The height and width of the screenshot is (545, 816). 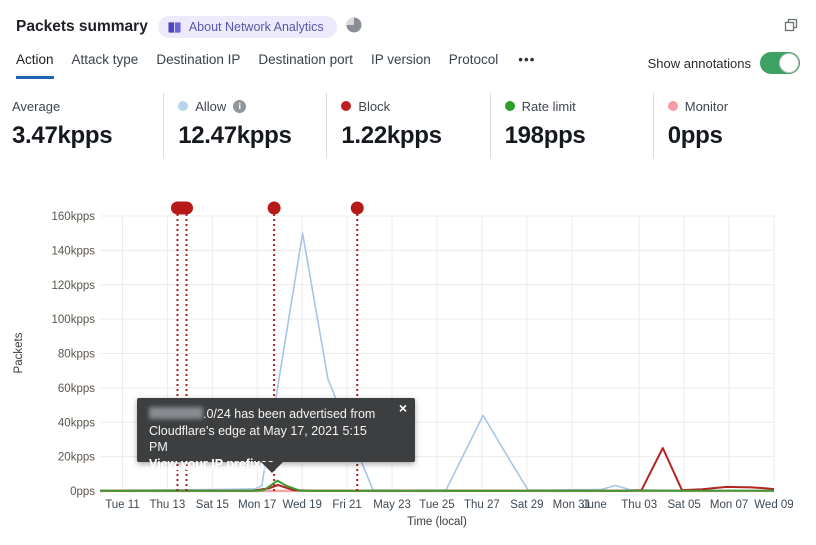 I want to click on stat-value: 0pps, so click(x=695, y=135).